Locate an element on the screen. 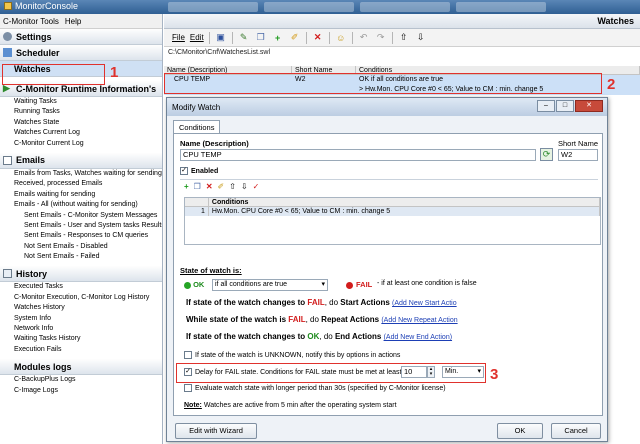 The width and height of the screenshot is (640, 444). state-label: State of watch is: is located at coordinates (211, 270).